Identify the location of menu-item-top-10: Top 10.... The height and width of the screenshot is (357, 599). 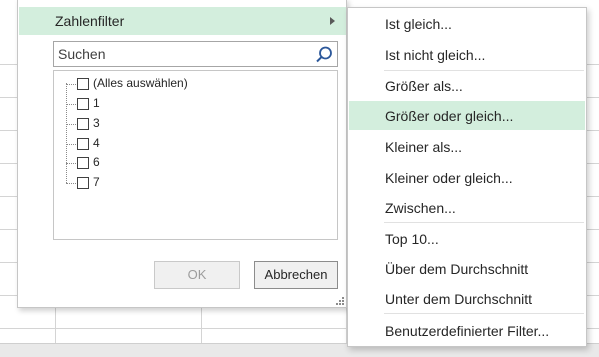
(467, 238).